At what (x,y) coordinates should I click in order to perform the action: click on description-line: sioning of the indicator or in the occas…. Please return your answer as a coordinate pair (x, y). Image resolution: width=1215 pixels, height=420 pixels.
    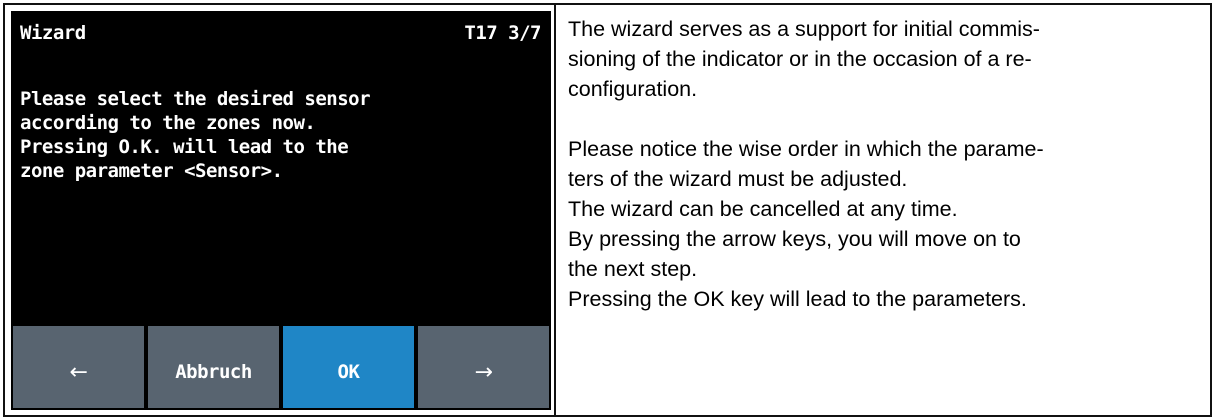
    Looking at the image, I should click on (800, 59).